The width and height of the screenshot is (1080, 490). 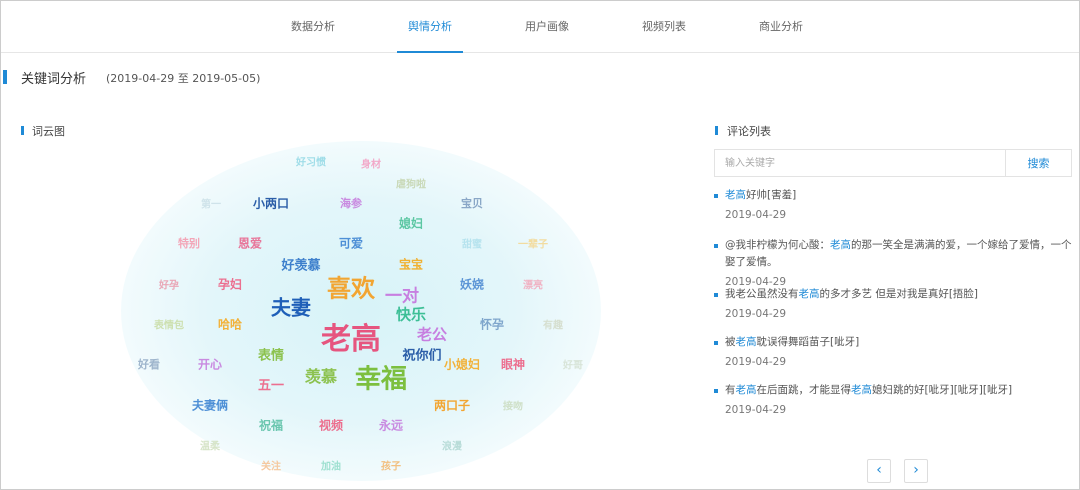 What do you see at coordinates (804, 390) in the screenshot?
I see `text-segment: 在后面跳，才能显得` at bounding box center [804, 390].